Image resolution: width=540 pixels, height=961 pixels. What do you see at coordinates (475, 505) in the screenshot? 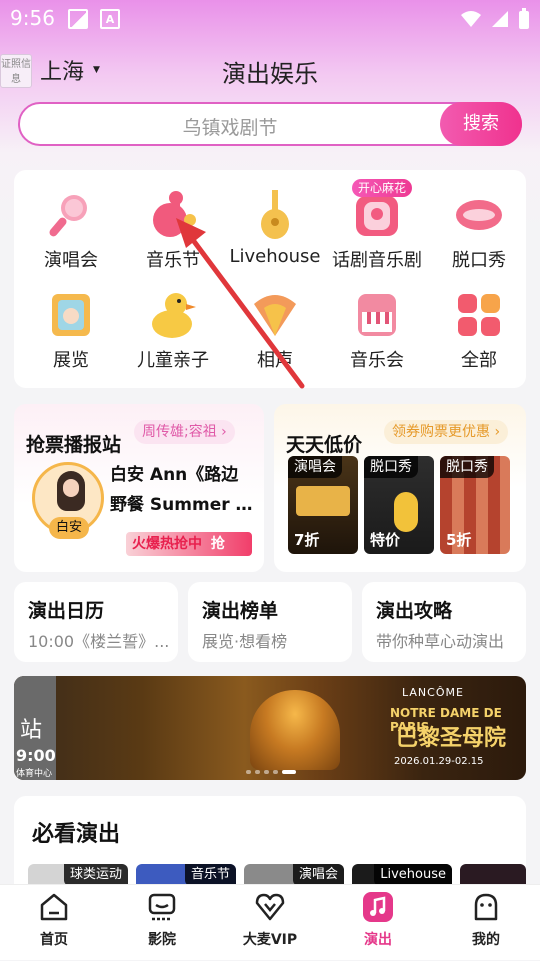
I see `deal-item: 脱口秀 5折` at bounding box center [475, 505].